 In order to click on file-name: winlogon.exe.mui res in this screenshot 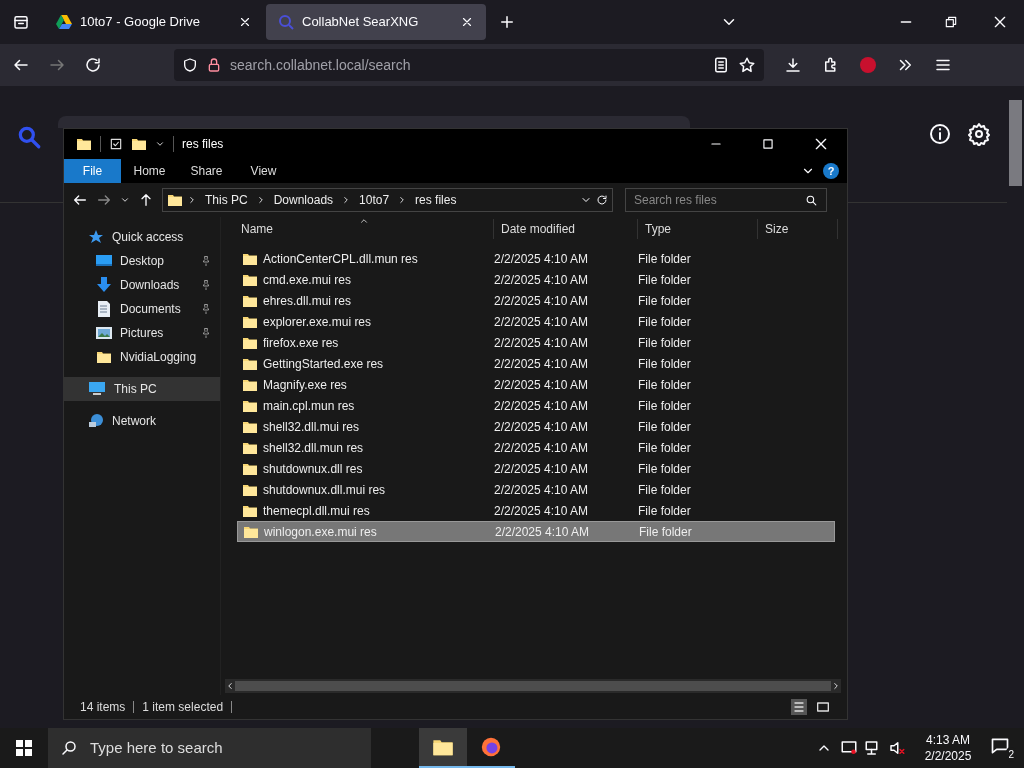, I will do `click(320, 532)`.